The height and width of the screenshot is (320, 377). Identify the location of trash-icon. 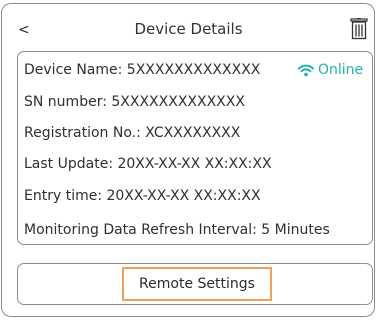
(359, 29).